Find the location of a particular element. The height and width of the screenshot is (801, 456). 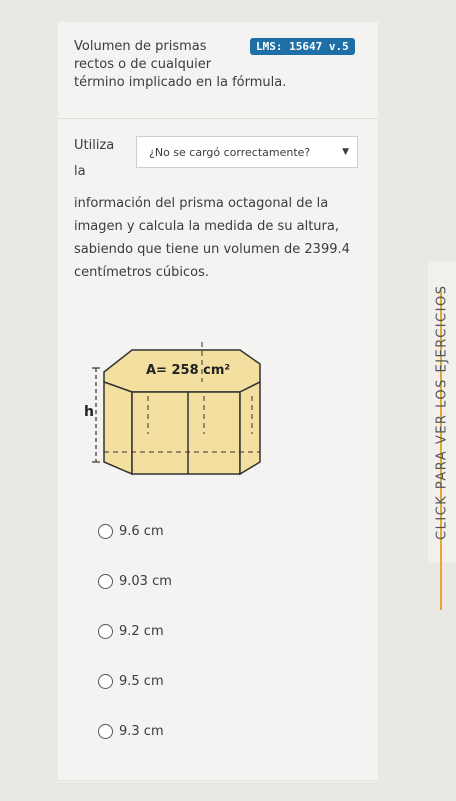

dropdown-label: ¿No se cargó correctamente? is located at coordinates (230, 152).